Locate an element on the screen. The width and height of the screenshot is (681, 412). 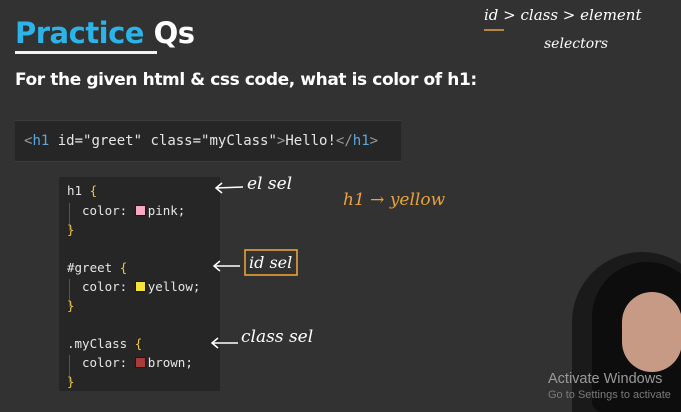
webcam-presenter is located at coordinates (626, 332).